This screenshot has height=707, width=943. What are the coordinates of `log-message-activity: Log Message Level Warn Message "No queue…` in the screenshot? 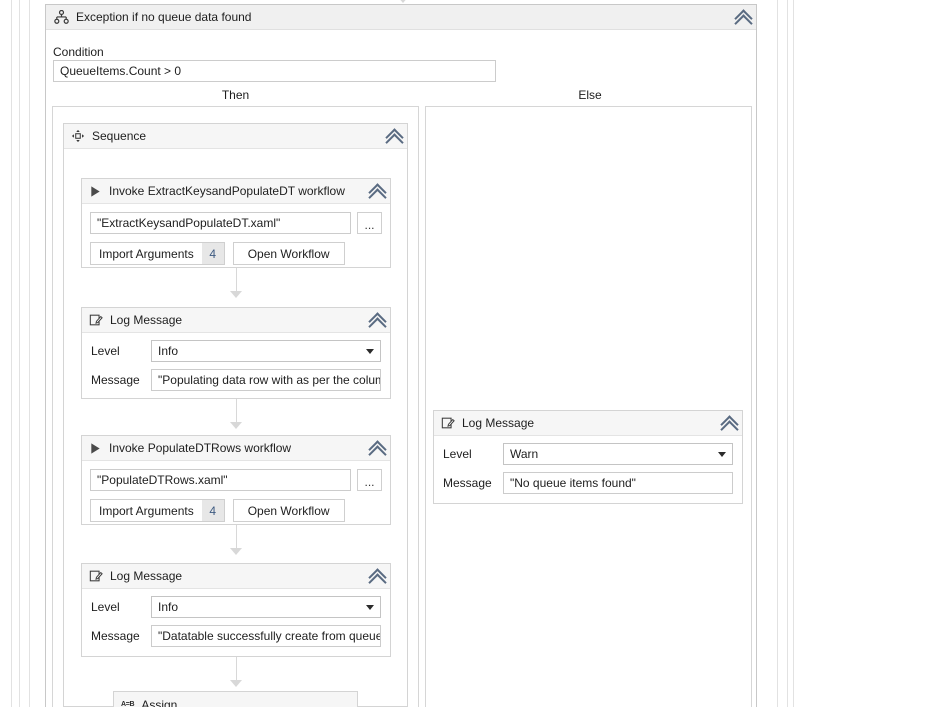 It's located at (588, 457).